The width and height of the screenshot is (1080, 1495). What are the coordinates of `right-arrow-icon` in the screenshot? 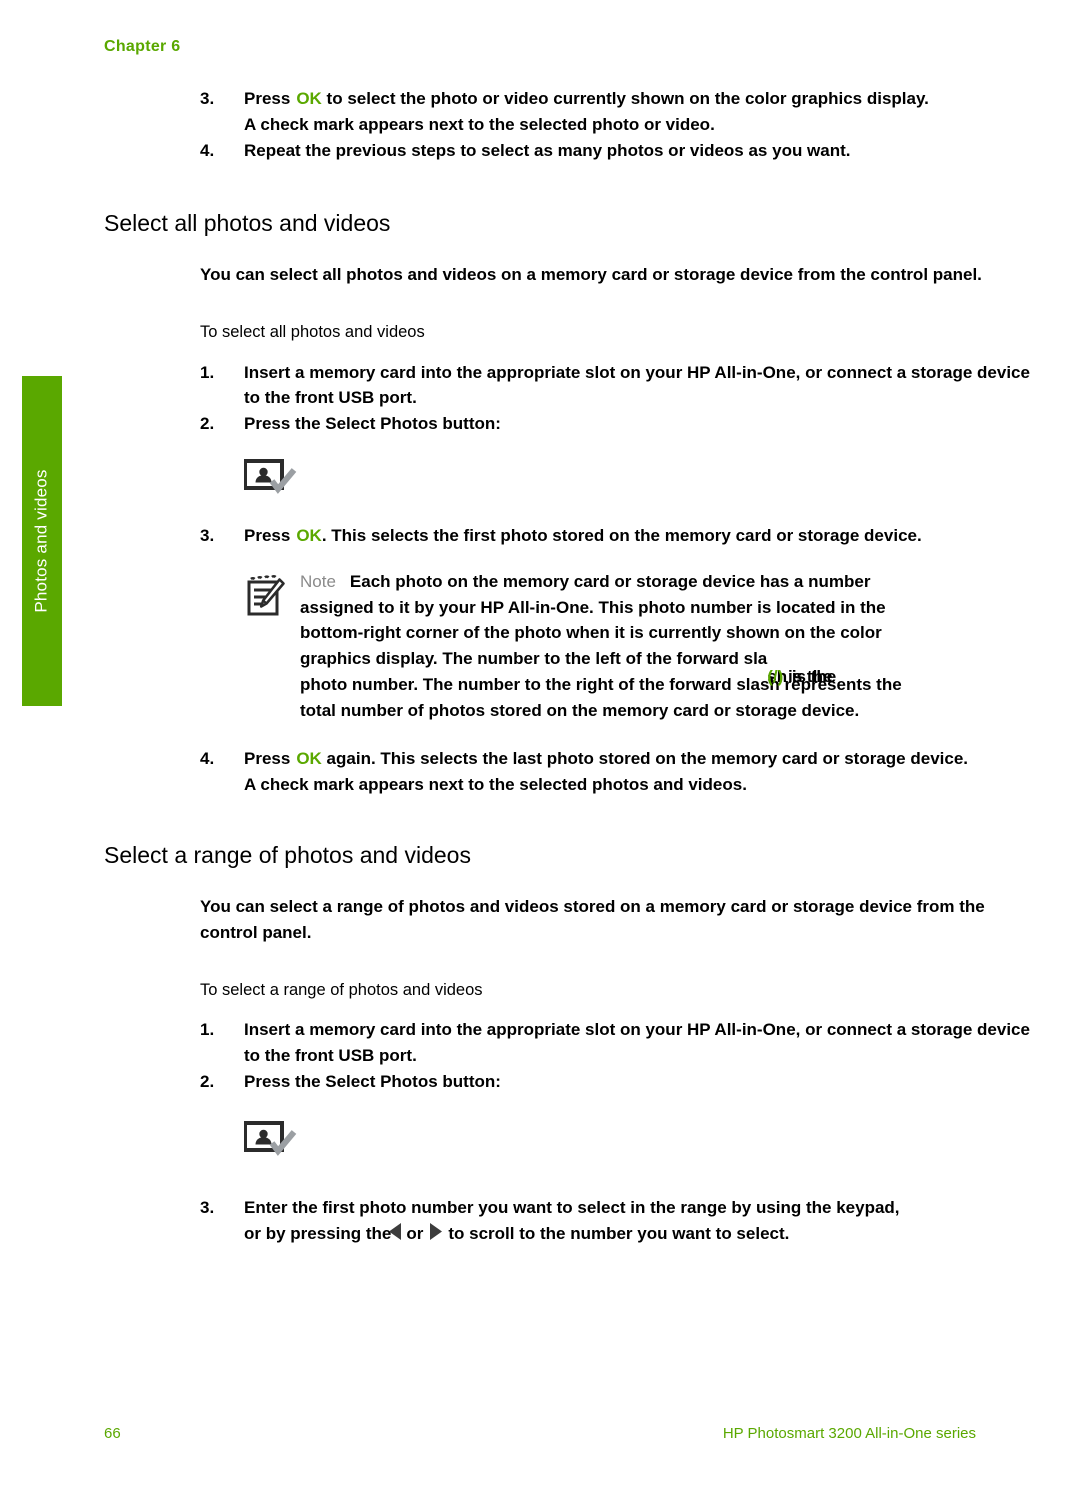 It's located at (436, 1235).